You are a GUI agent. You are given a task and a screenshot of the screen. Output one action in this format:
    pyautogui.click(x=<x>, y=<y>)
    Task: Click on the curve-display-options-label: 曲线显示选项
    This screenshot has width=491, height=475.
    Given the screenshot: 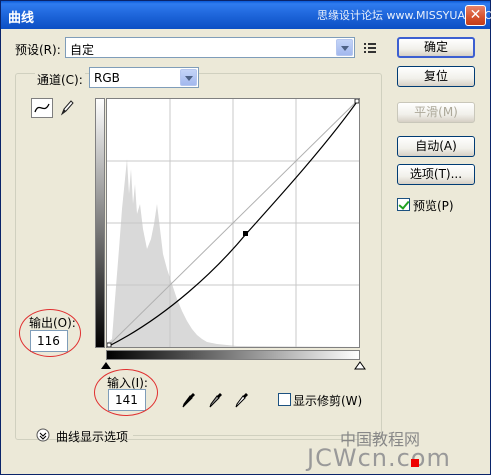 What is the action you would take?
    pyautogui.click(x=92, y=436)
    